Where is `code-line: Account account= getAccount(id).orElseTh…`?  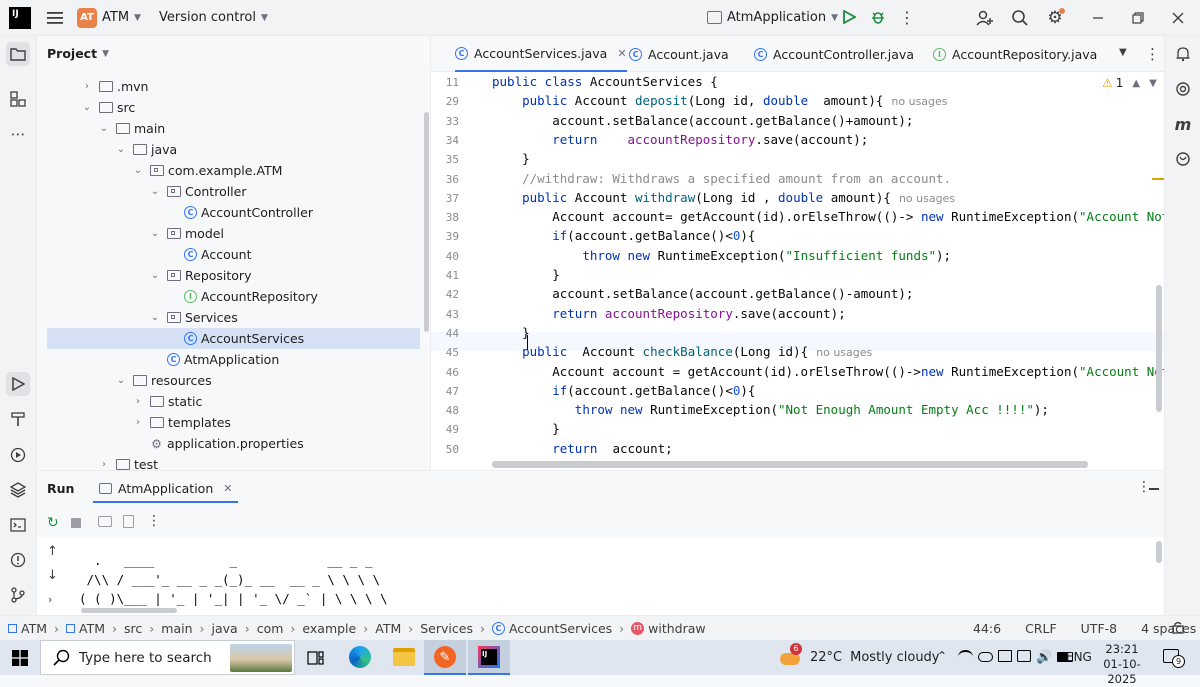 code-line: Account account= getAccount(id).orElseTh… is located at coordinates (828, 216).